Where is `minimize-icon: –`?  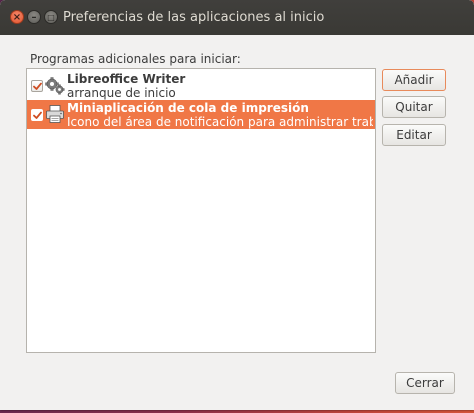
minimize-icon: – is located at coordinates (34, 17).